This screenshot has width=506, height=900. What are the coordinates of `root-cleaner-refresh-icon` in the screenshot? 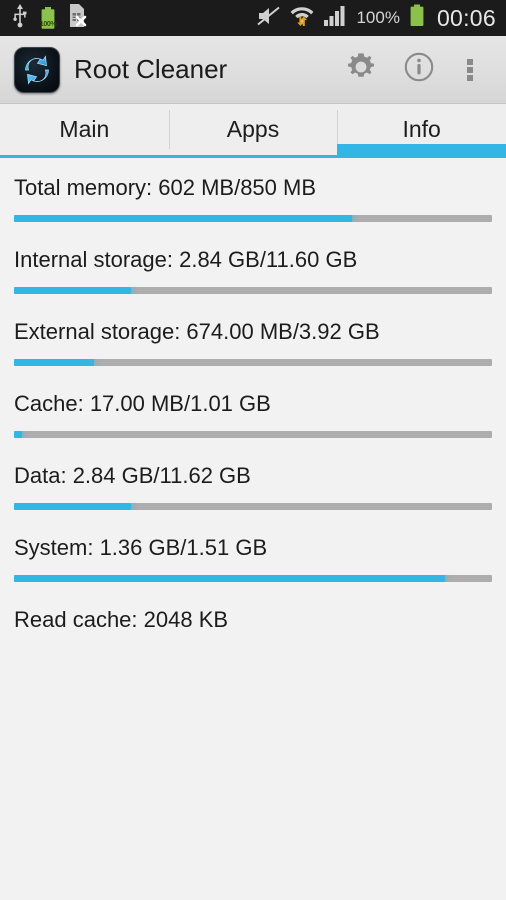 It's located at (37, 69).